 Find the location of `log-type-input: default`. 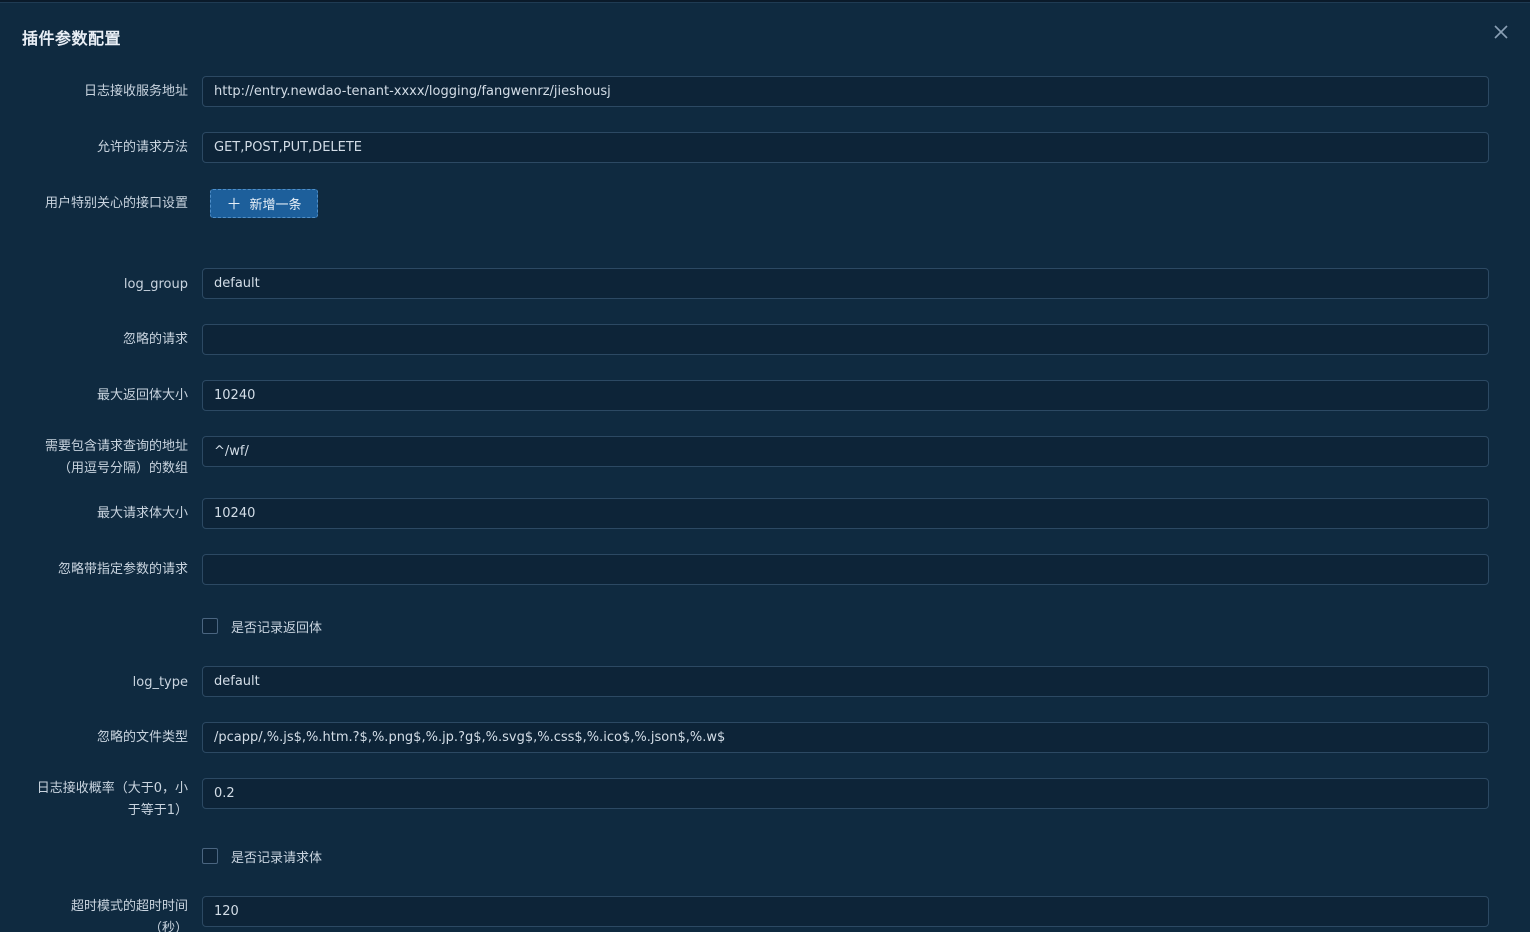

log-type-input: default is located at coordinates (845, 681).